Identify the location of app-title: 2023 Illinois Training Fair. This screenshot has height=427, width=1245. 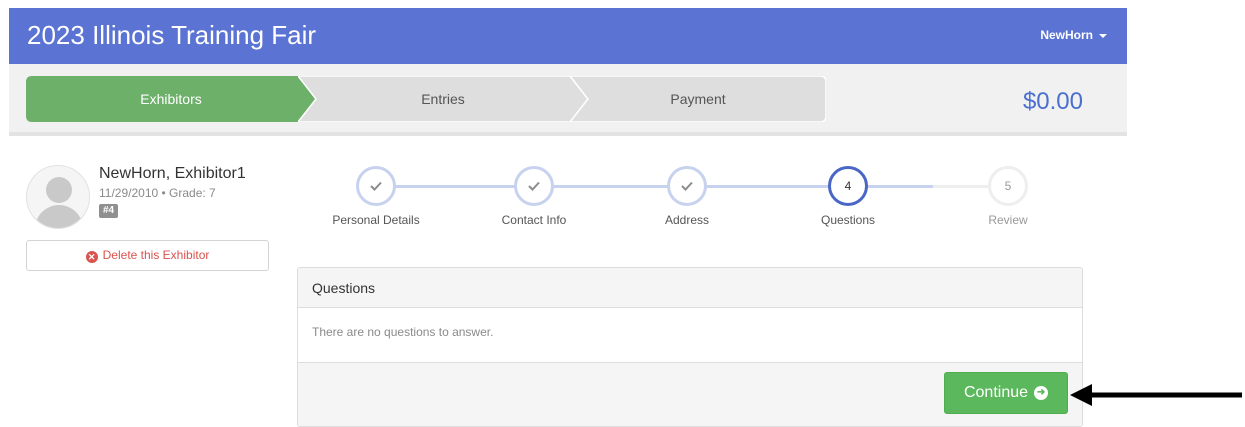
(172, 35).